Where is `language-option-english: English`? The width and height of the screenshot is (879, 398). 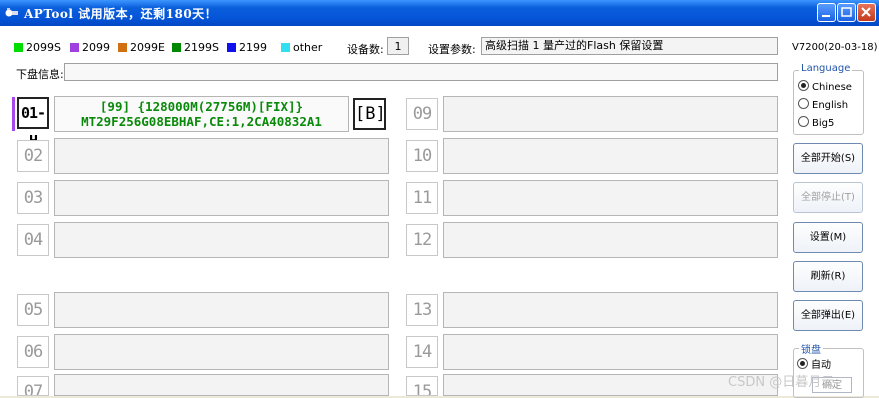 language-option-english: English is located at coordinates (823, 104).